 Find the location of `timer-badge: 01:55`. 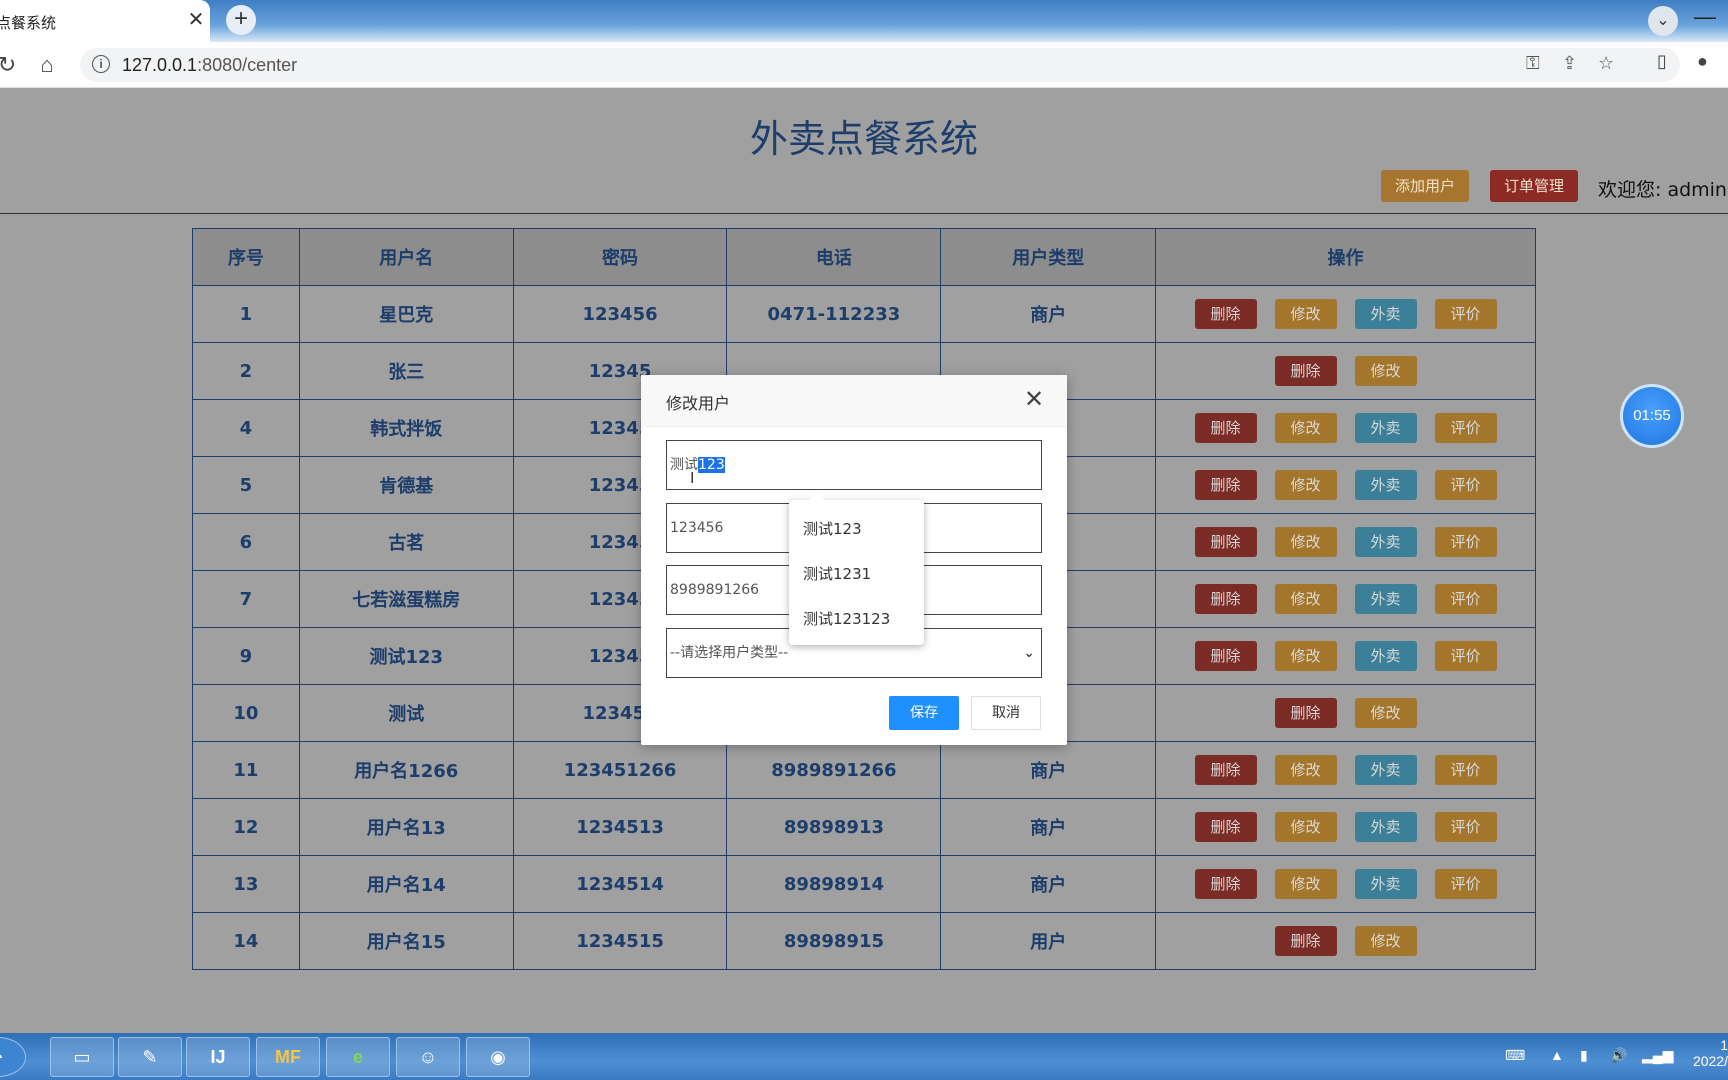

timer-badge: 01:55 is located at coordinates (1652, 416).